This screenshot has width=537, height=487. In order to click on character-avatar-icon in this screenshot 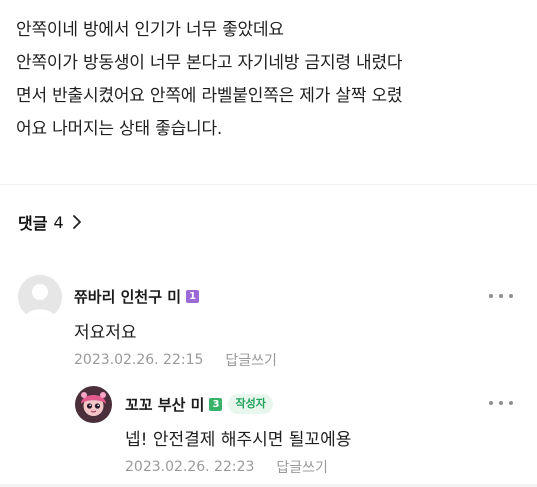, I will do `click(93, 404)`.